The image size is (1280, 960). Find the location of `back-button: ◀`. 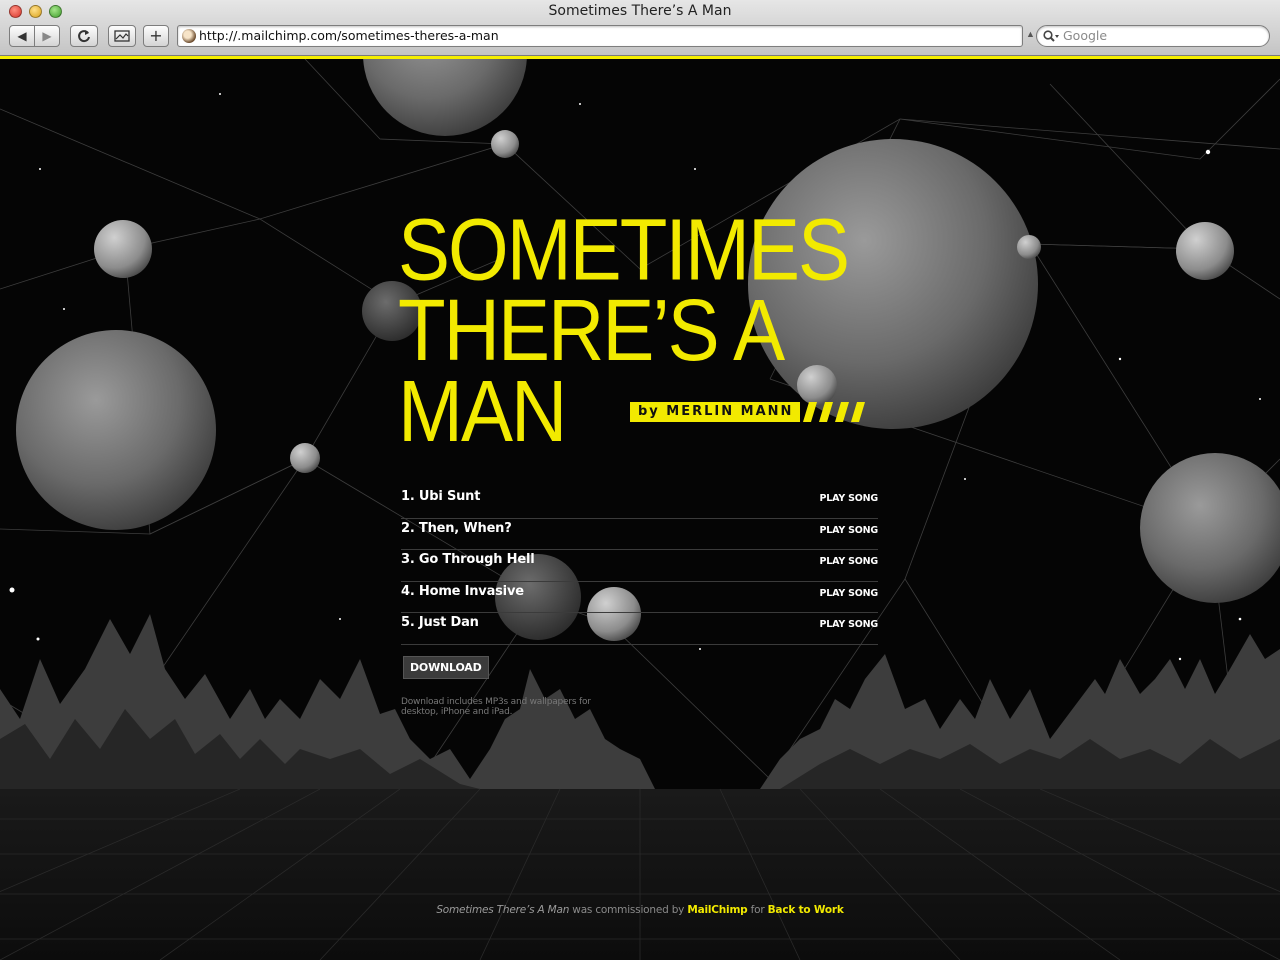

back-button: ◀ is located at coordinates (22, 36).